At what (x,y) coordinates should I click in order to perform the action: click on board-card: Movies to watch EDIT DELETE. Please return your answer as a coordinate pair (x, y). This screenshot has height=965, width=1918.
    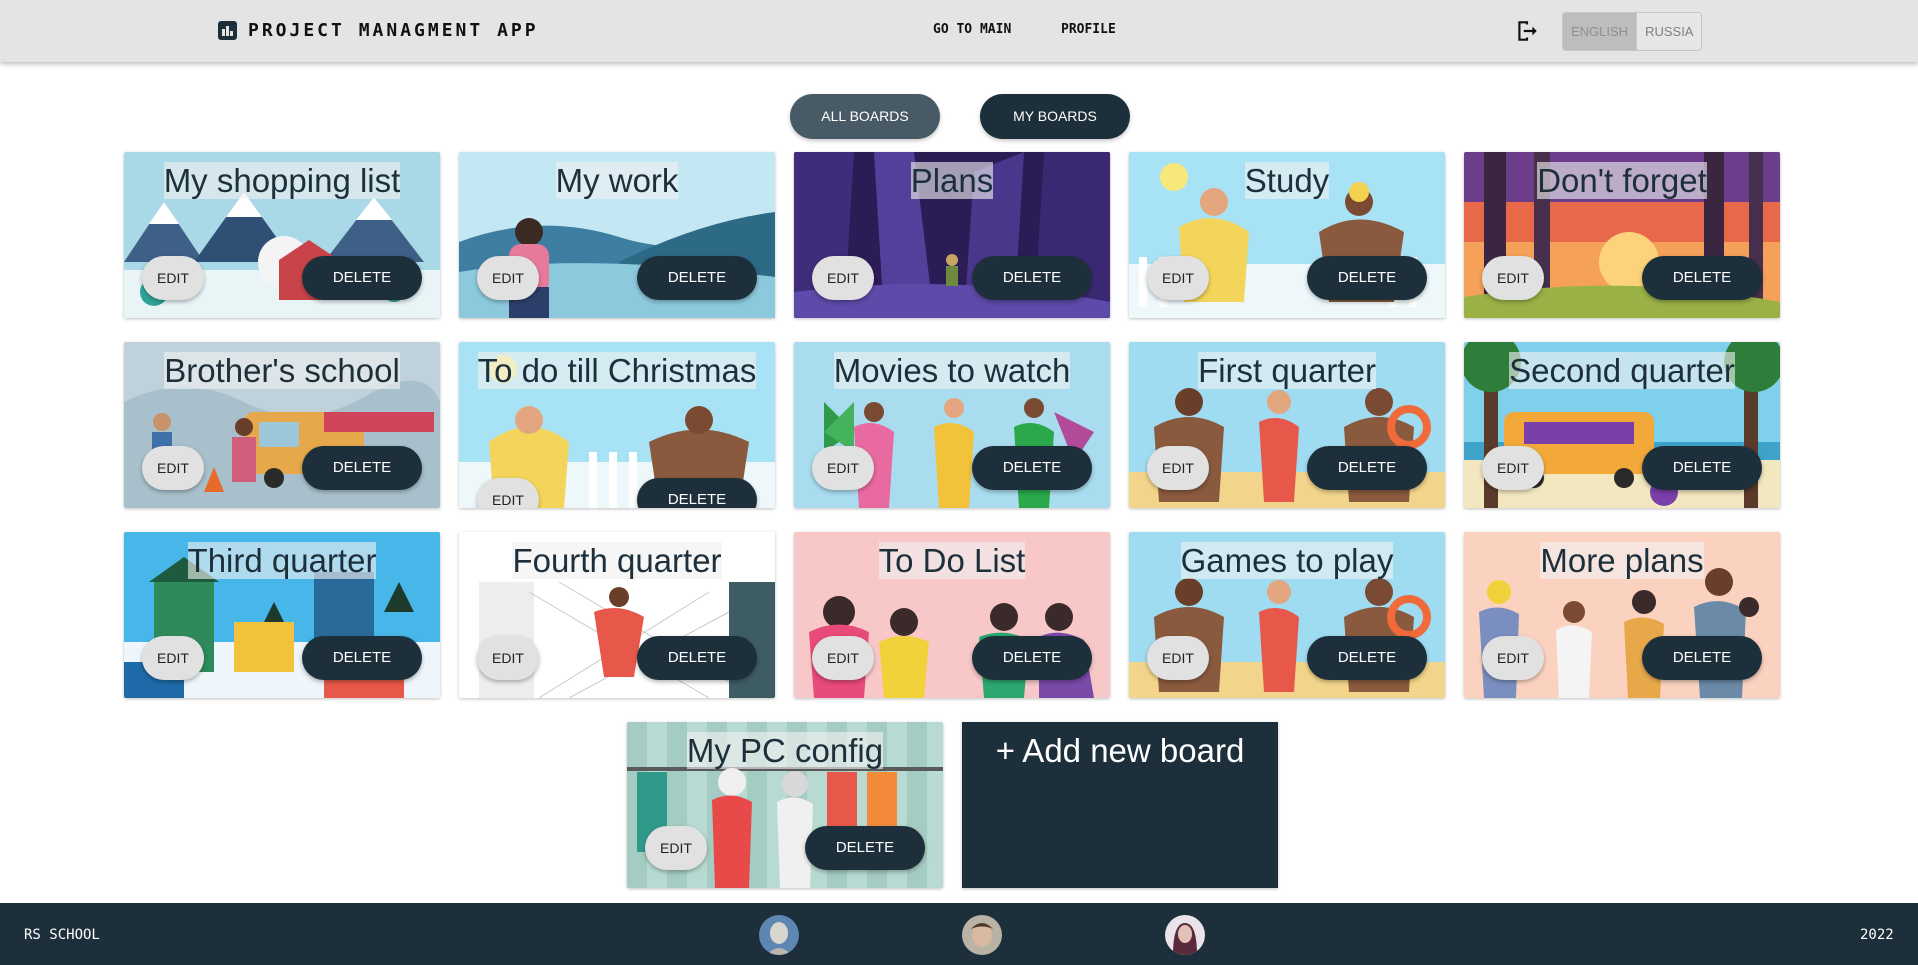
    Looking at the image, I should click on (952, 425).